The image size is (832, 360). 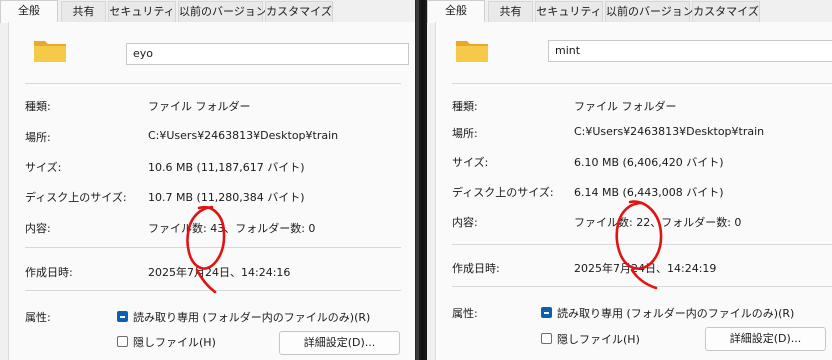 I want to click on contains-value: ファイル数: 22、フォルダー数: 0, so click(x=658, y=222).